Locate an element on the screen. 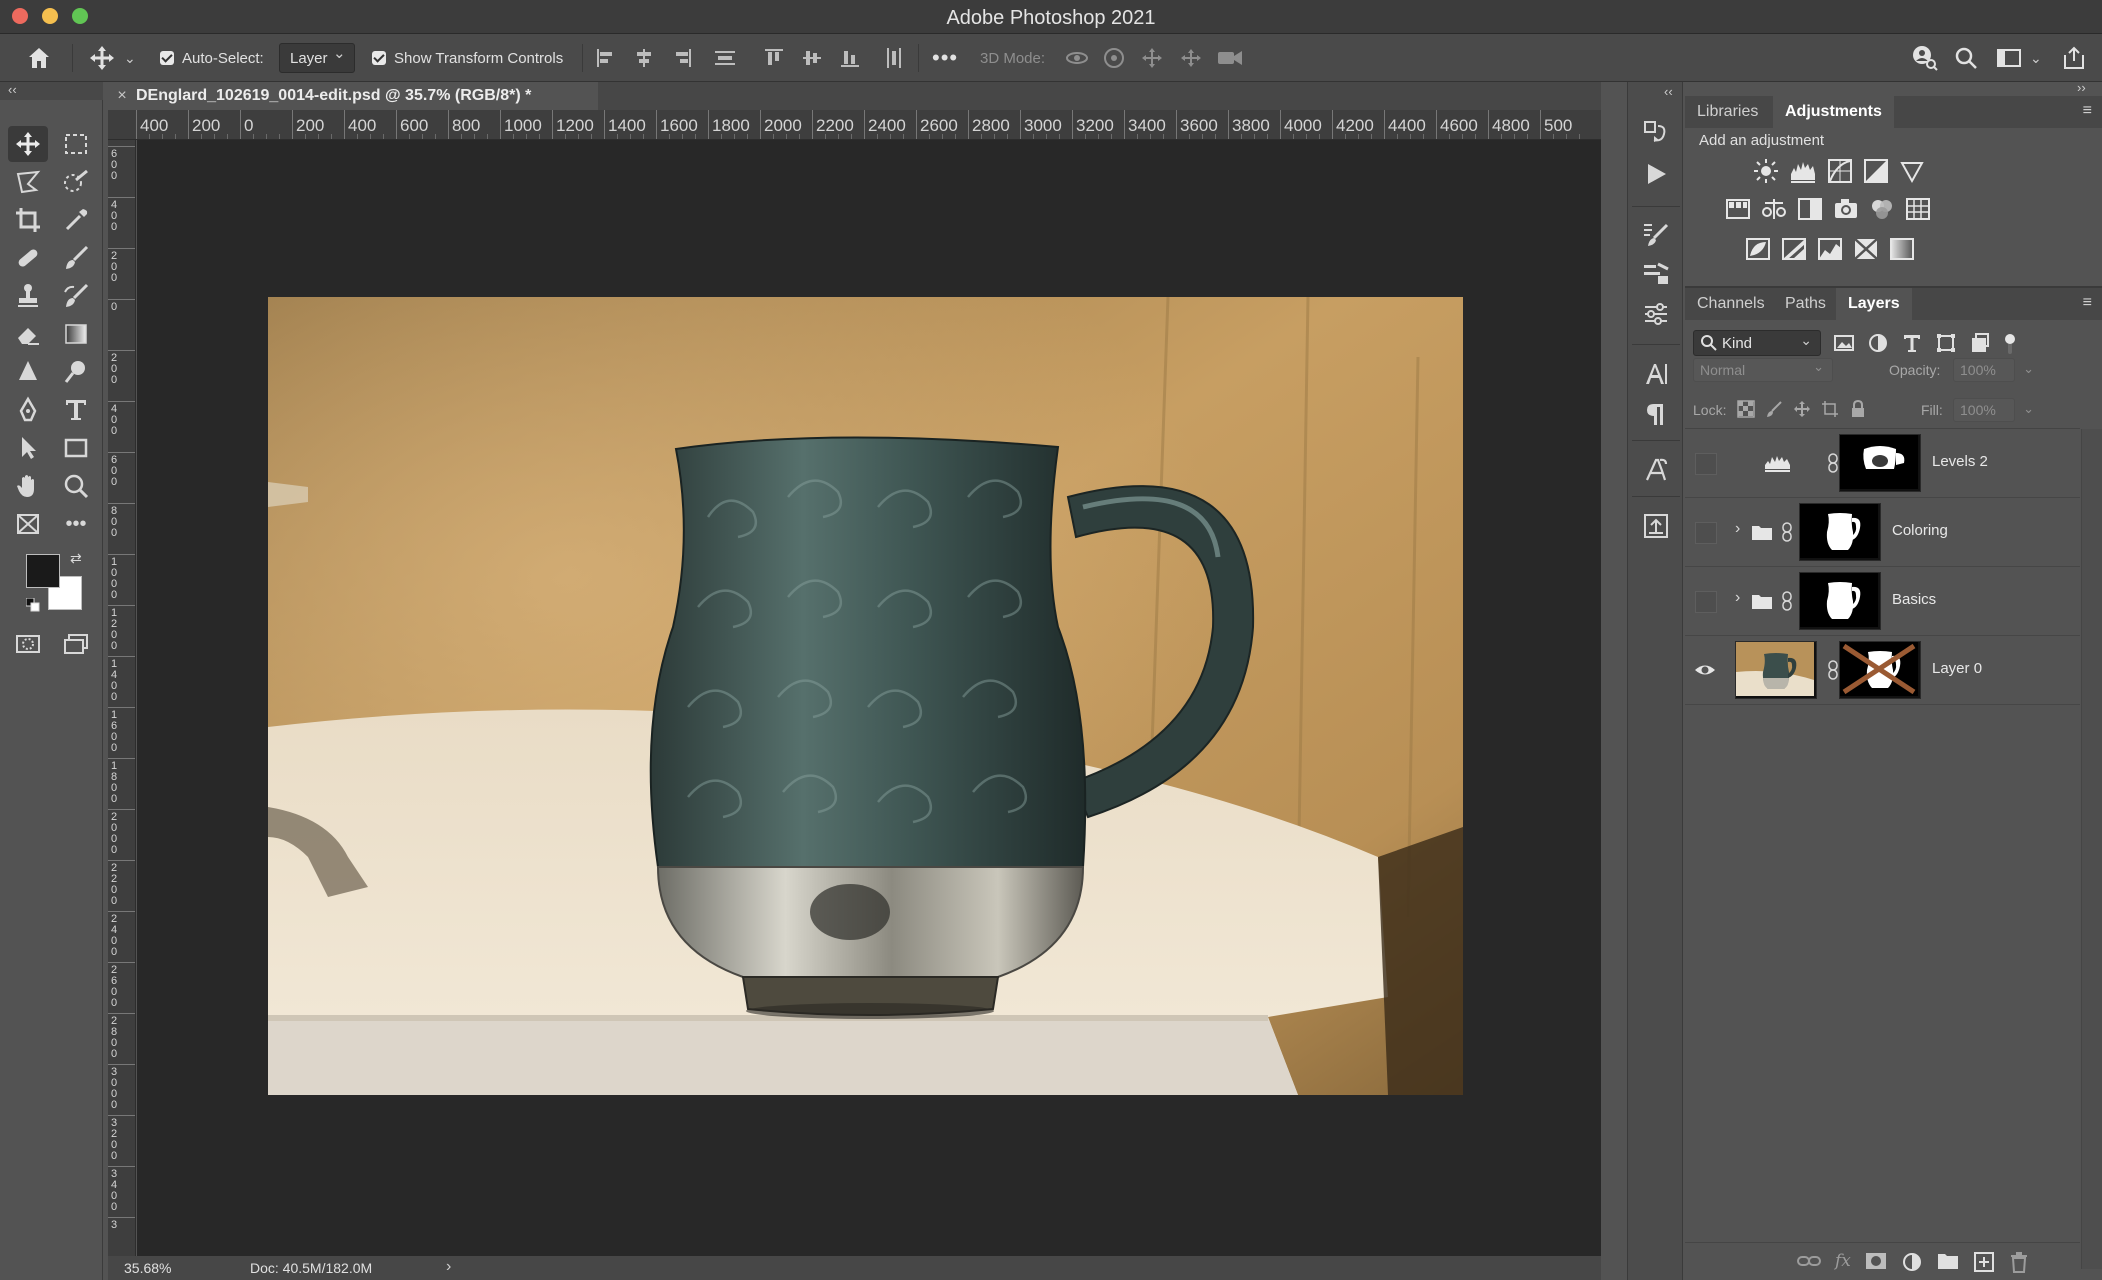 The height and width of the screenshot is (1280, 2102). layer-mask-thumbnail is located at coordinates (1880, 463).